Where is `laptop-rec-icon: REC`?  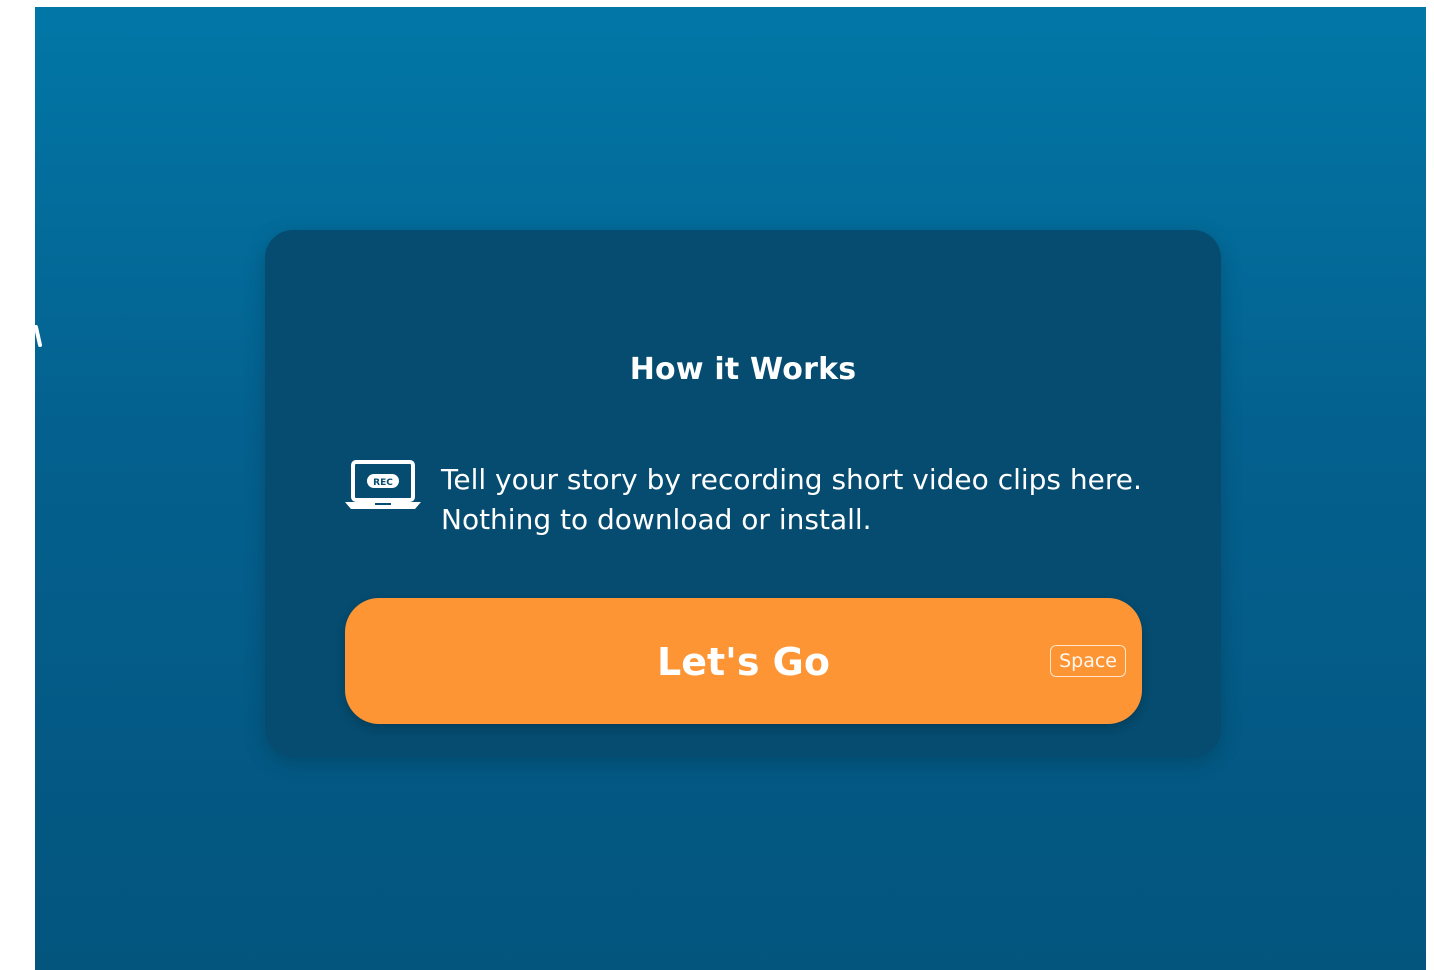 laptop-rec-icon: REC is located at coordinates (383, 484).